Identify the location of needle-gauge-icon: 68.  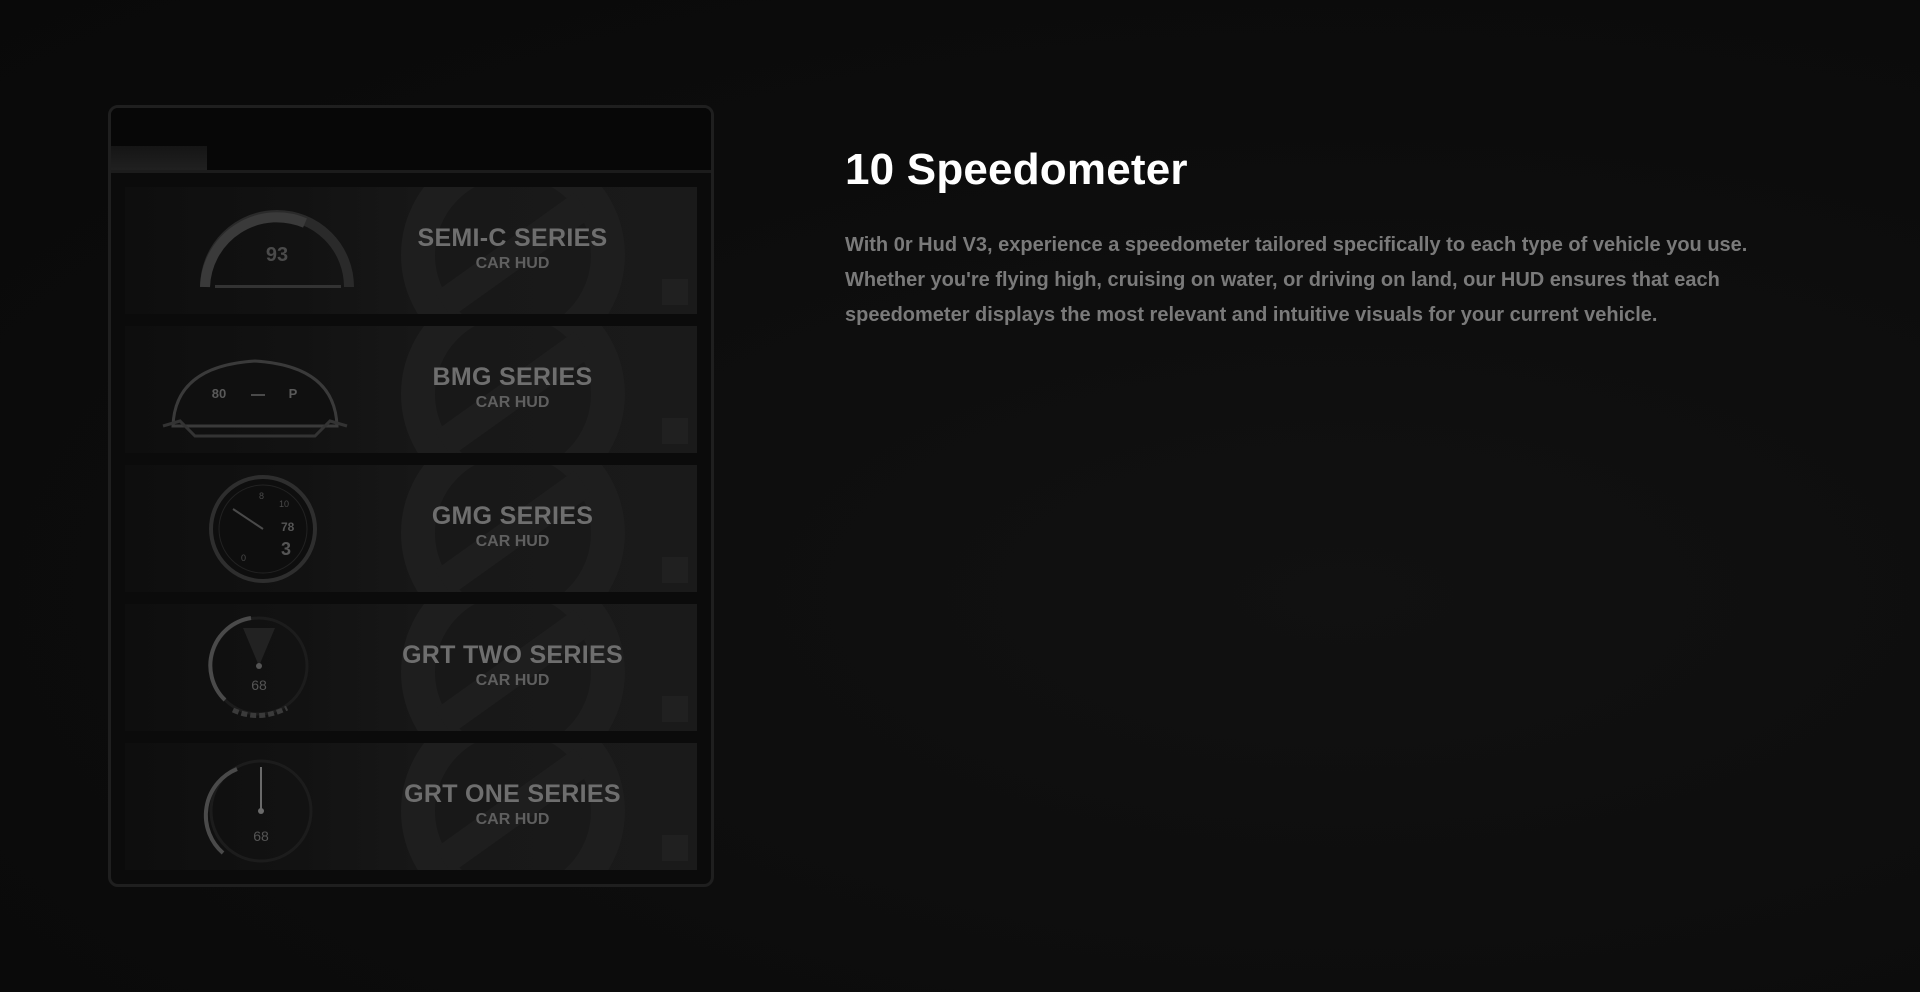
(258, 811).